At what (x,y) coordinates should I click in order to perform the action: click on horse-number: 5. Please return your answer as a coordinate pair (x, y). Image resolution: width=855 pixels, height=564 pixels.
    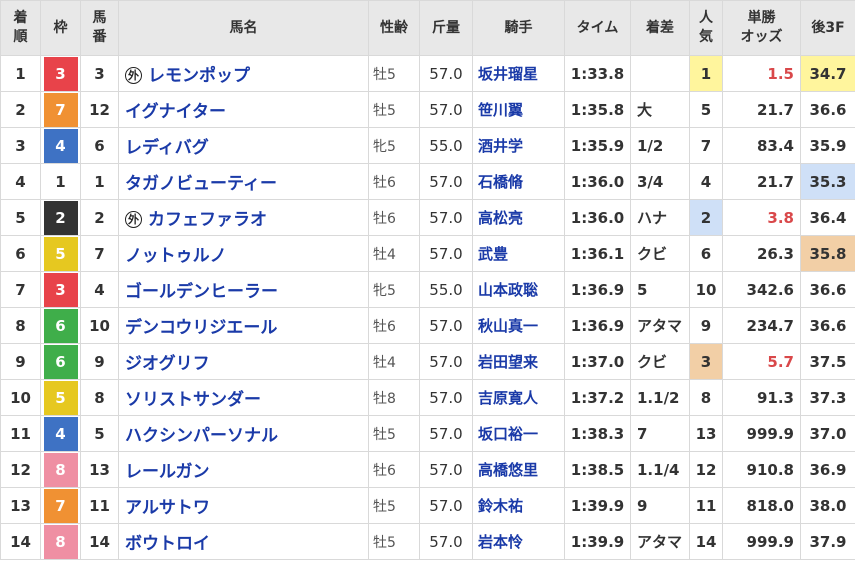
    Looking at the image, I should click on (99, 433).